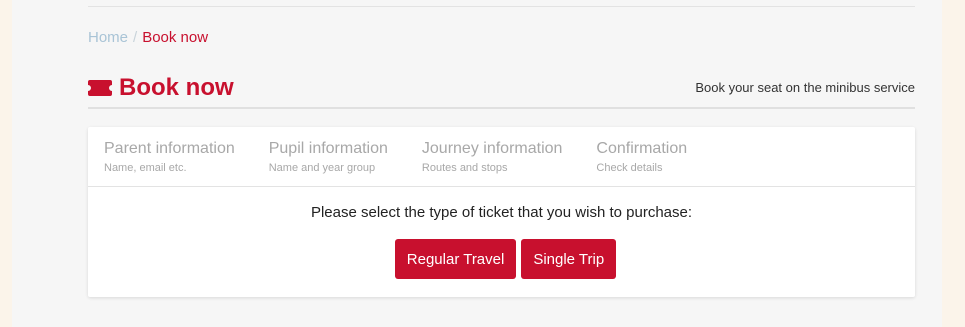 This screenshot has height=327, width=965. I want to click on step-confirmation: Confirmation Check details, so click(641, 156).